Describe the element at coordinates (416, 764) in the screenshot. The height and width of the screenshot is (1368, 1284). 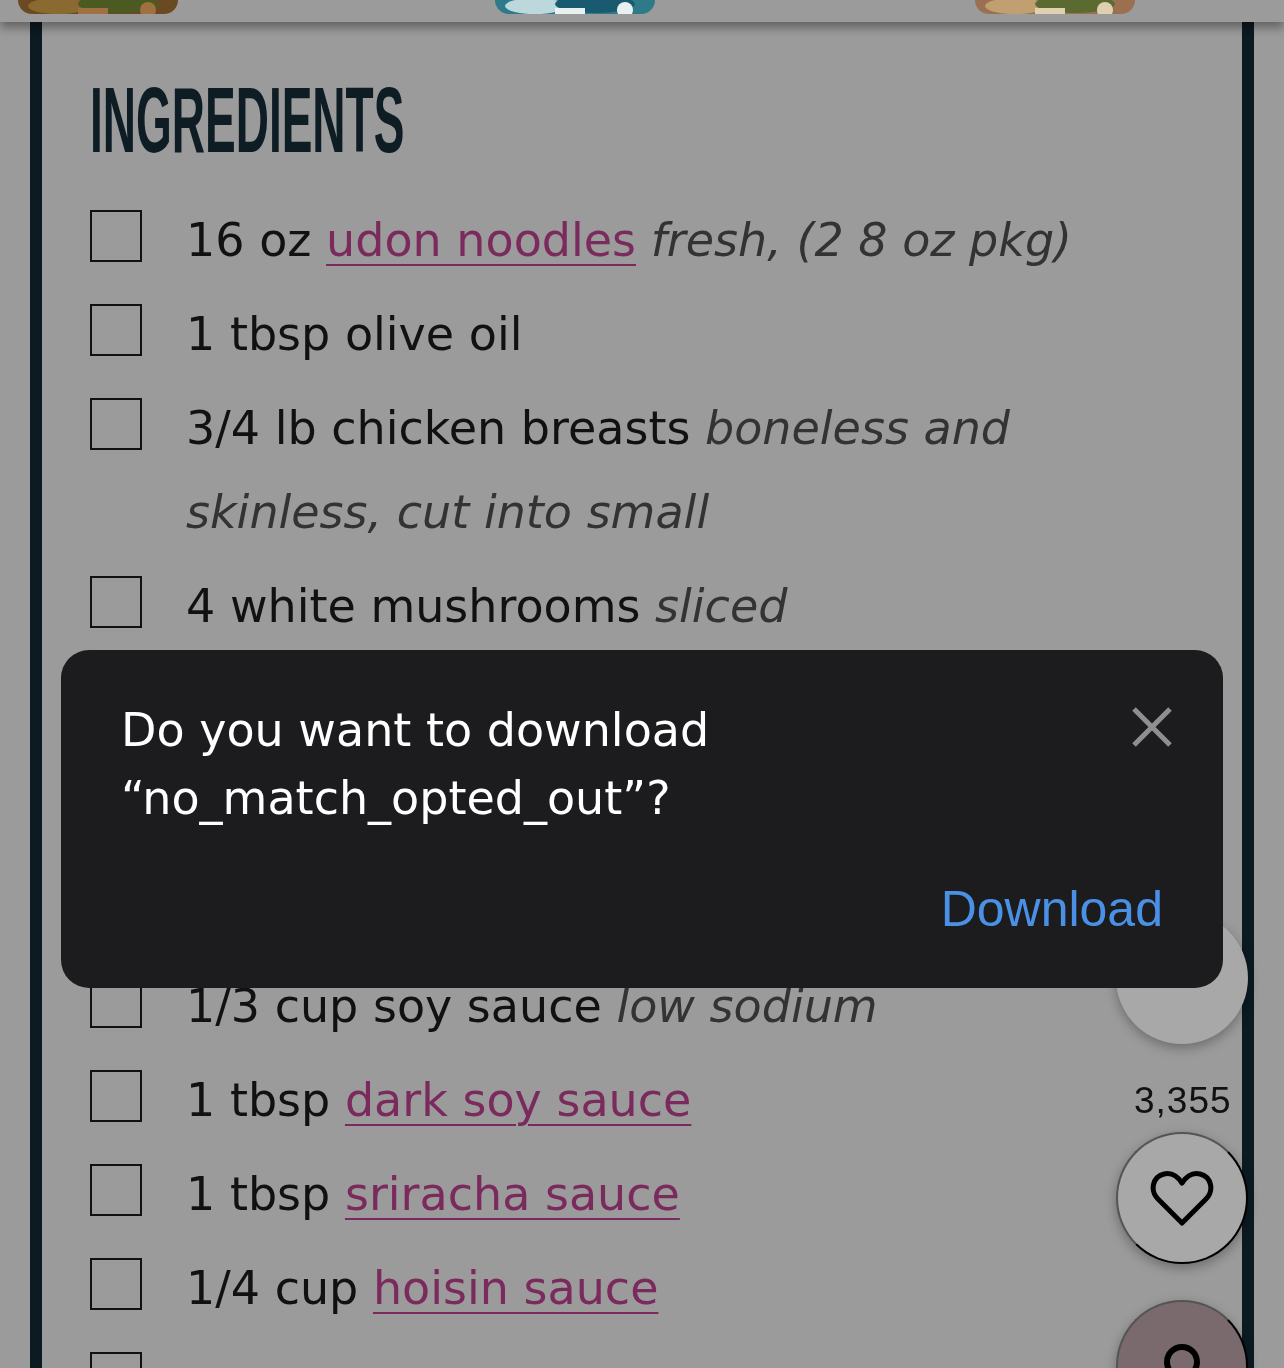
I see `dialog-message: Do you want to download “no_match_opted_out”?` at that location.